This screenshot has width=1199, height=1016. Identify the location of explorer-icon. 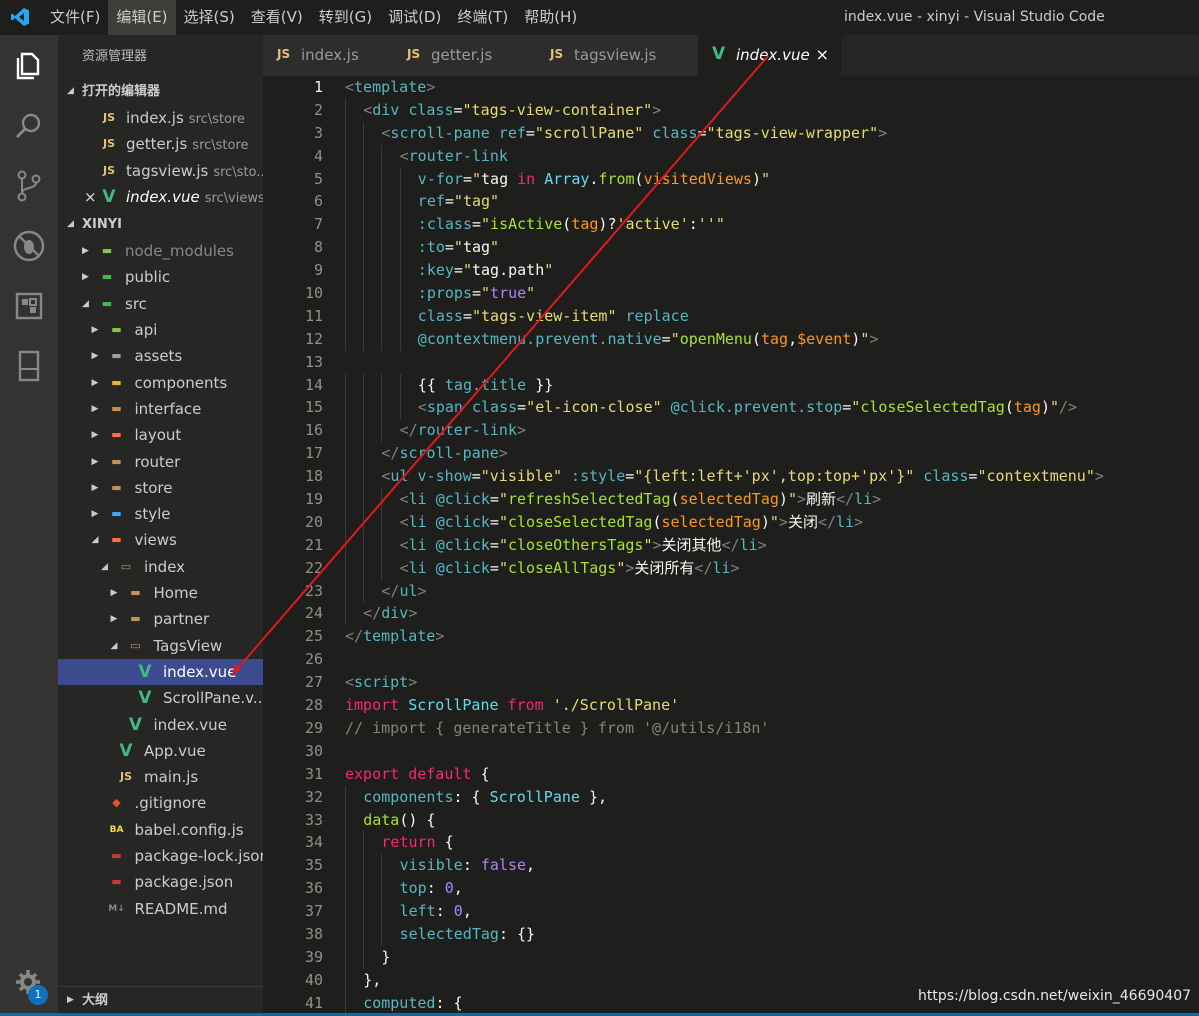
(29, 67).